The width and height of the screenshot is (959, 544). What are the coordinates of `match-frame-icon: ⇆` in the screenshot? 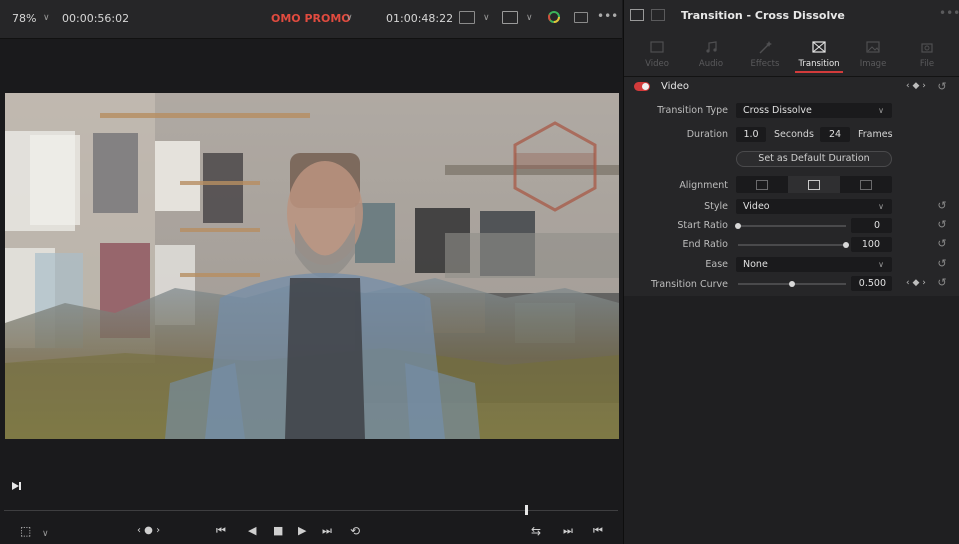 It's located at (536, 531).